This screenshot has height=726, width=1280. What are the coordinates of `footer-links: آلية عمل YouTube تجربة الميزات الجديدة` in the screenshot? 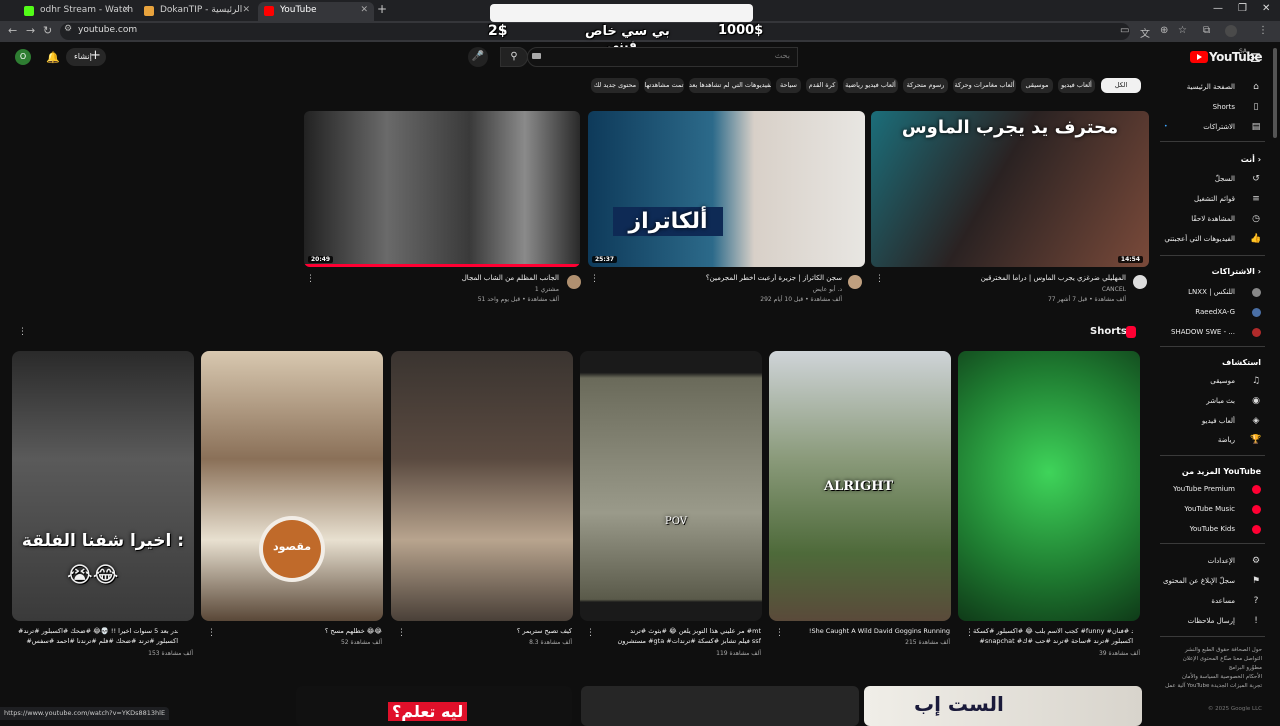 It's located at (1206, 686).